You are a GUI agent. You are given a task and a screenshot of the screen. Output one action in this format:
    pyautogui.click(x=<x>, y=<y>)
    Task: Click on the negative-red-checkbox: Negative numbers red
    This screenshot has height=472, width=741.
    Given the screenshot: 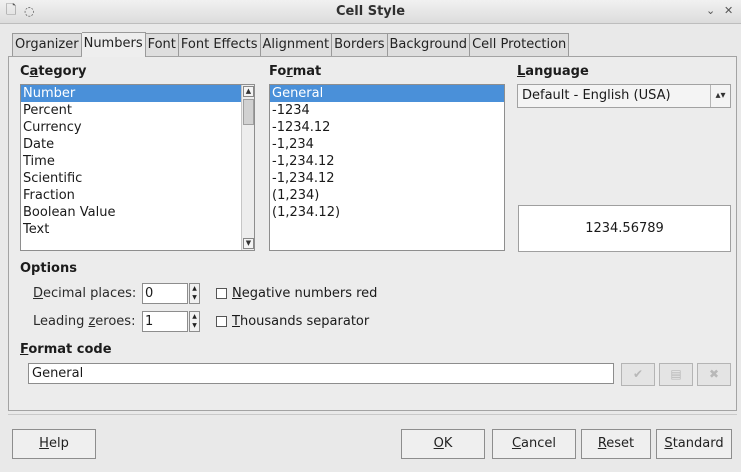 What is the action you would take?
    pyautogui.click(x=296, y=293)
    